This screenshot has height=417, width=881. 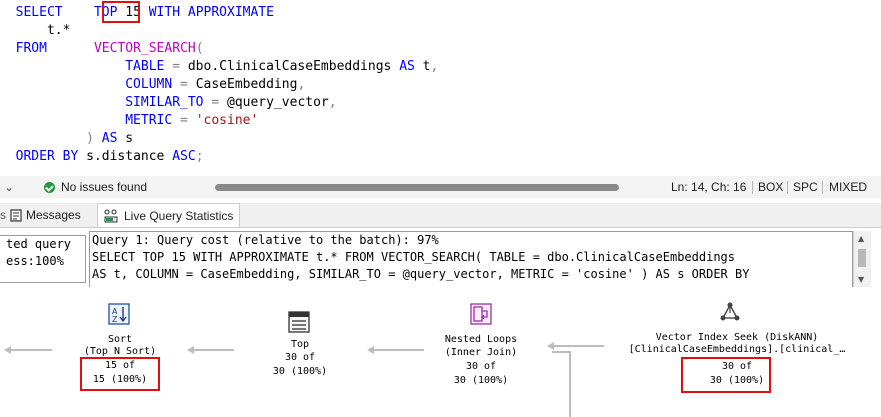 I want to click on tab-messages: Messages, so click(x=45, y=215).